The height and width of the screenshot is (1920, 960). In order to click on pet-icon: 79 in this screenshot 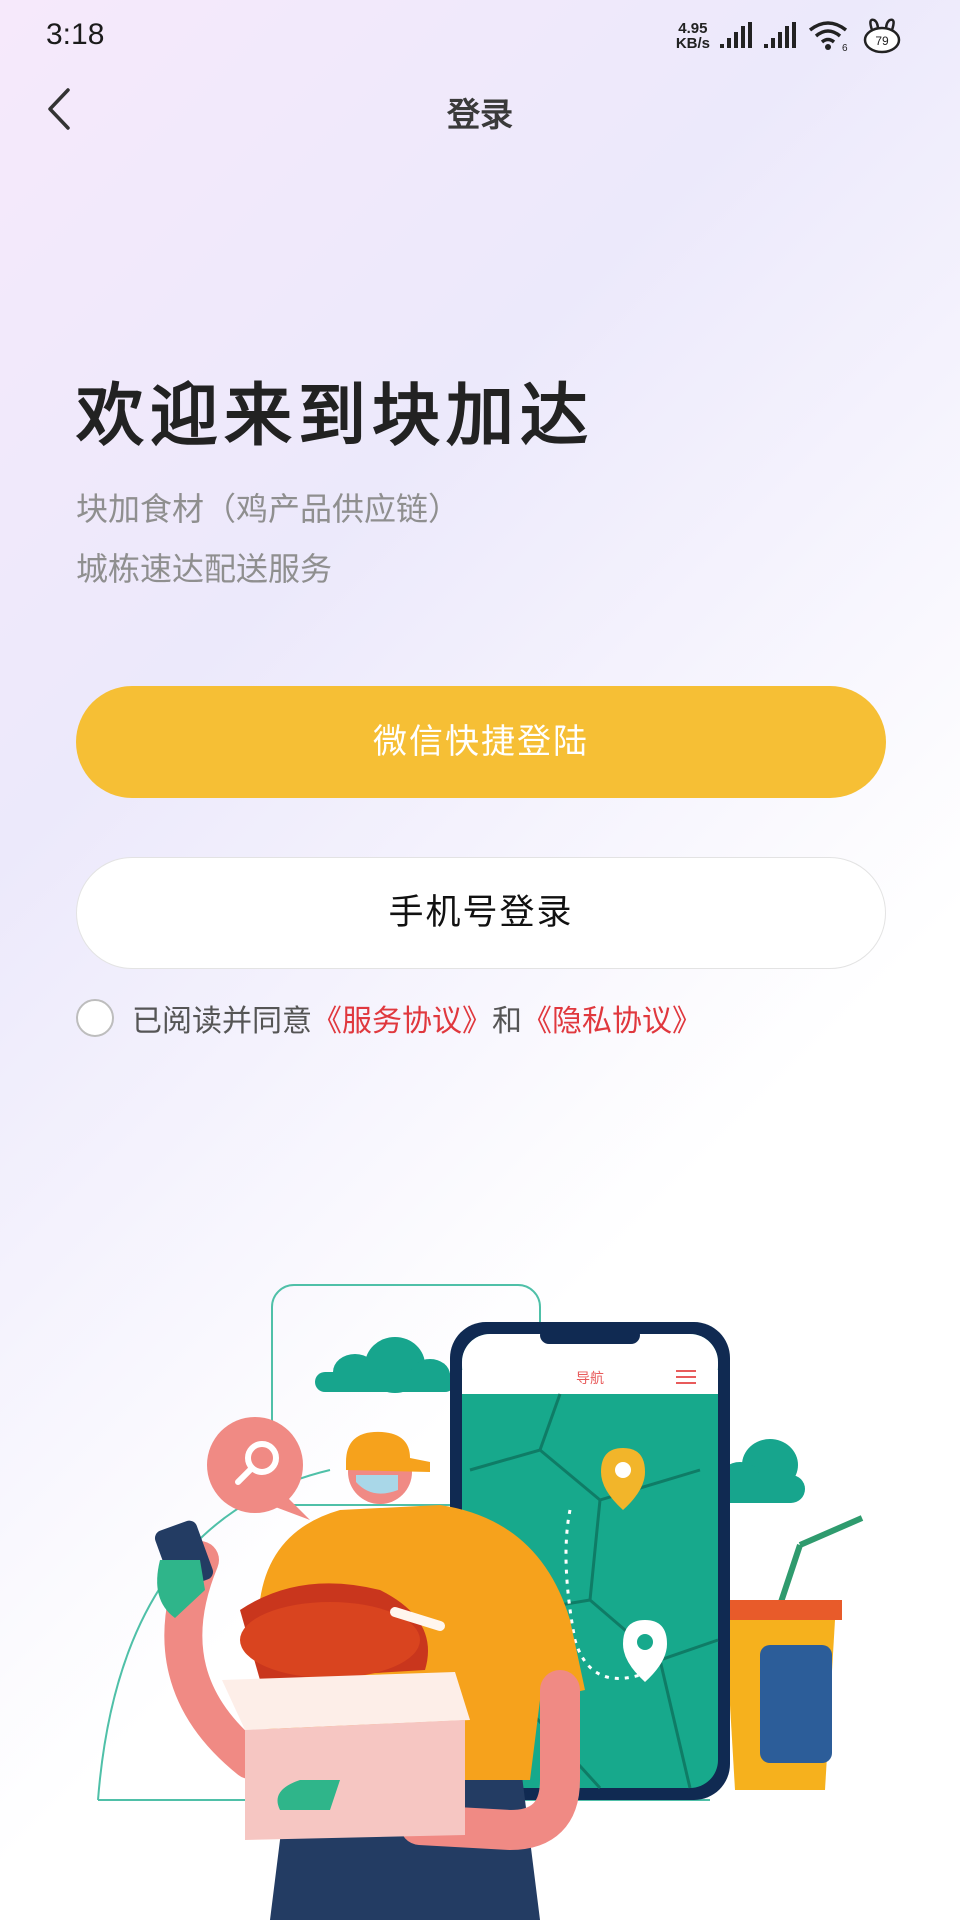, I will do `click(882, 36)`.